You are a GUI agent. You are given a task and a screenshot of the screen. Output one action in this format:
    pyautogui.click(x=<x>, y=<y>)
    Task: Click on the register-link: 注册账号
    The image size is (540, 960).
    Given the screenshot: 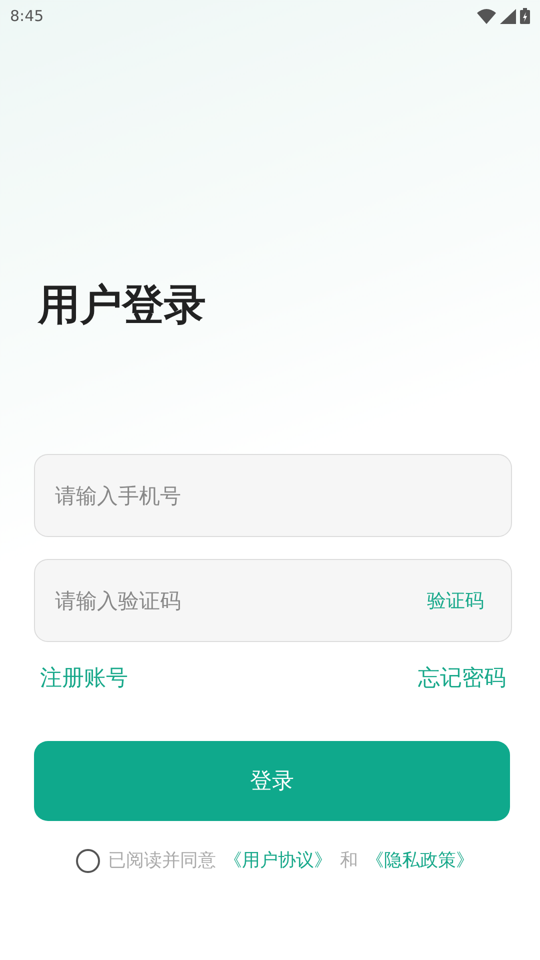 What is the action you would take?
    pyautogui.click(x=84, y=679)
    